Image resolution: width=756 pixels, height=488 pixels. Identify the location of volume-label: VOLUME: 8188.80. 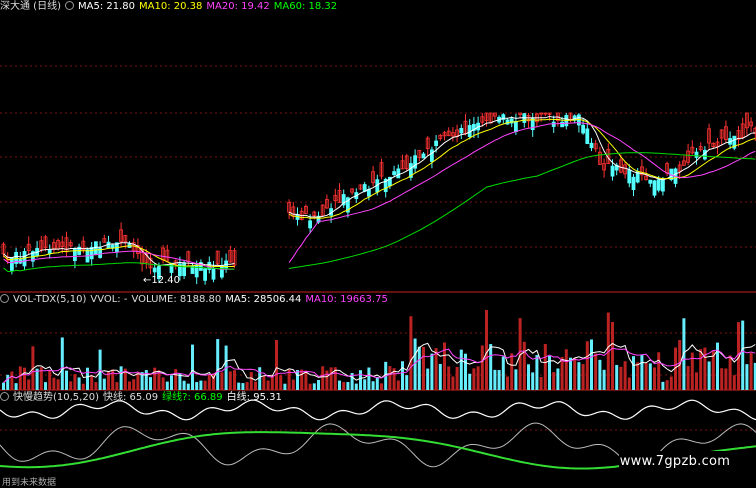
(176, 299).